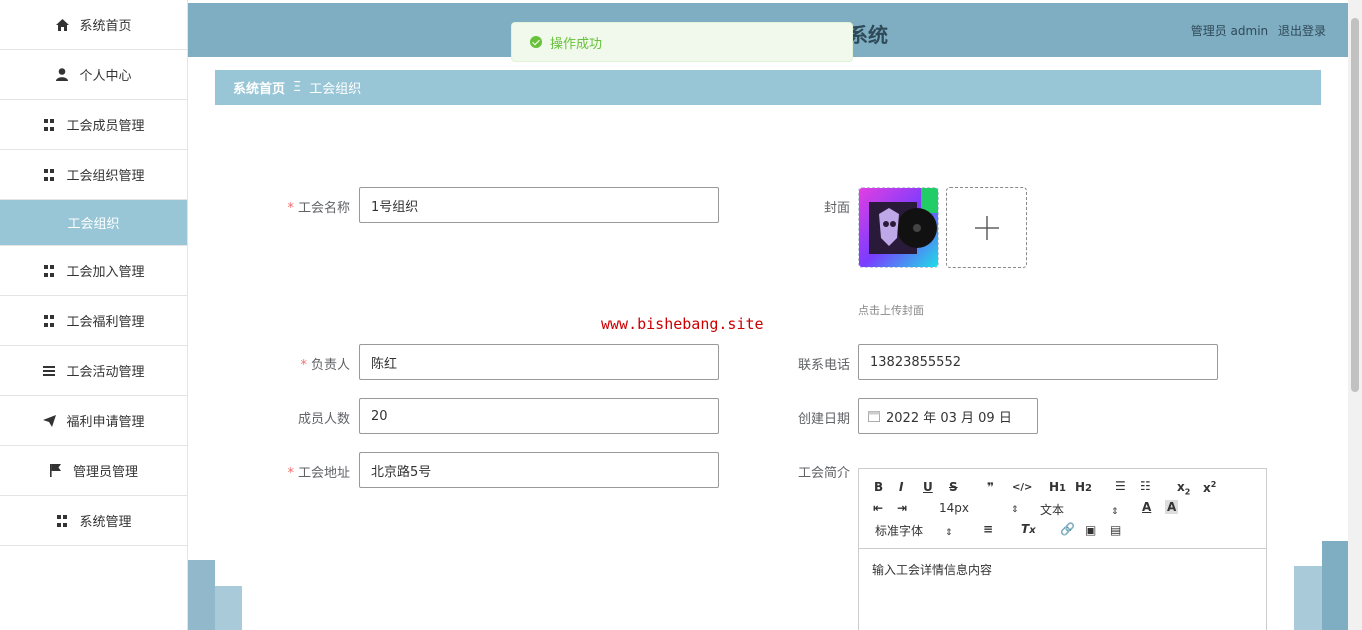  What do you see at coordinates (536, 42) in the screenshot?
I see `check-circle-icon` at bounding box center [536, 42].